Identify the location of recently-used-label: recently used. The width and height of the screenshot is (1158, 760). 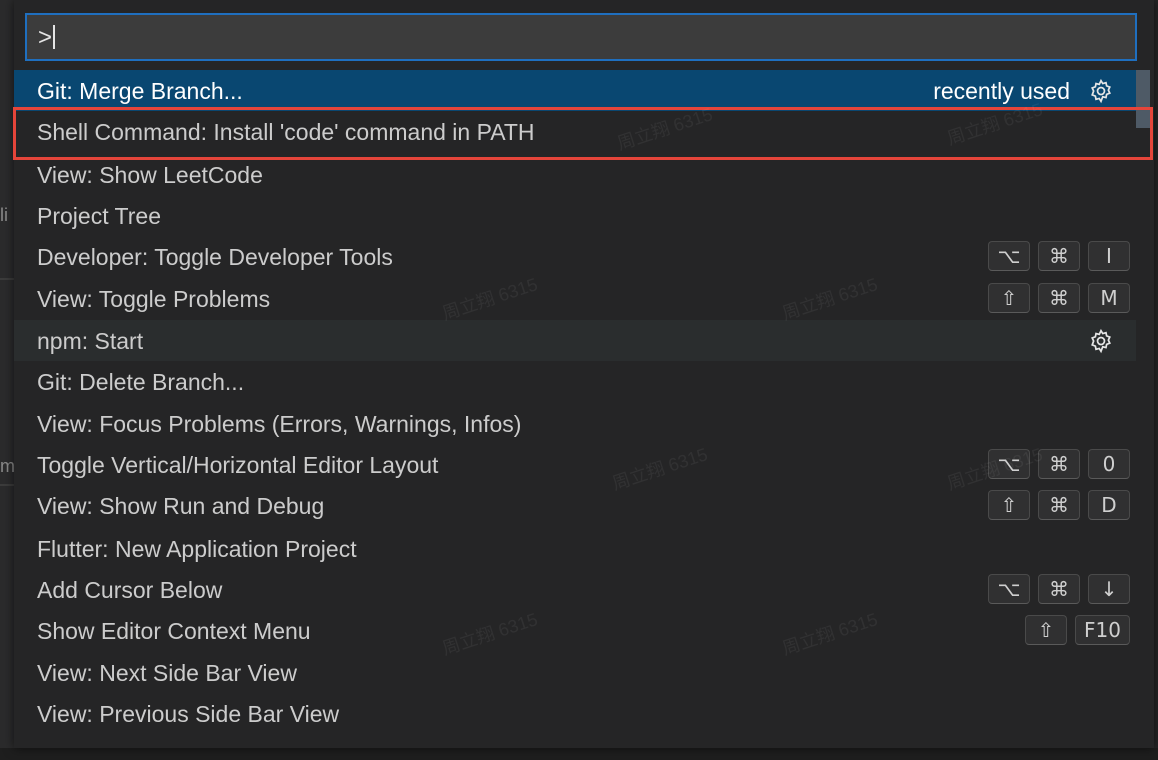
(1001, 91).